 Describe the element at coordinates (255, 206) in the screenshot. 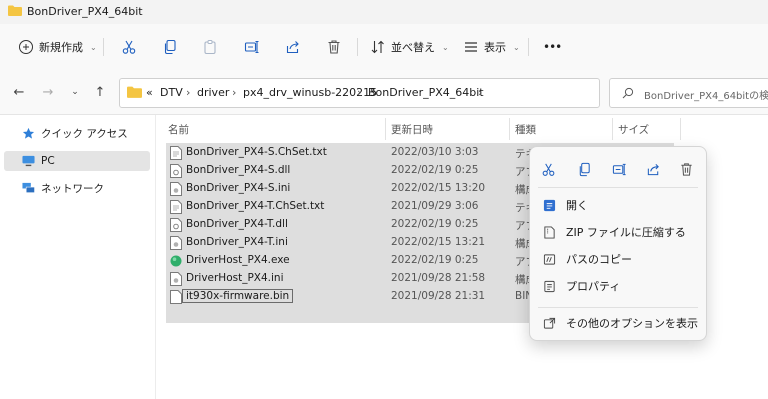

I see `file-name: BonDriver_PX4-T.ChSet.txt` at that location.